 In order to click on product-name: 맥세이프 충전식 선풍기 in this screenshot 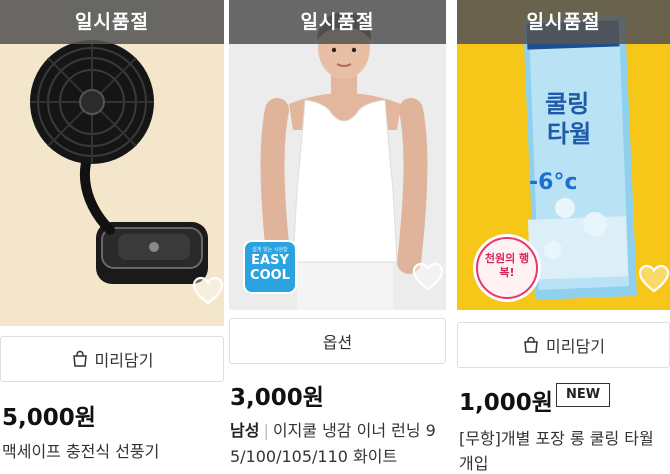, I will do `click(113, 450)`.